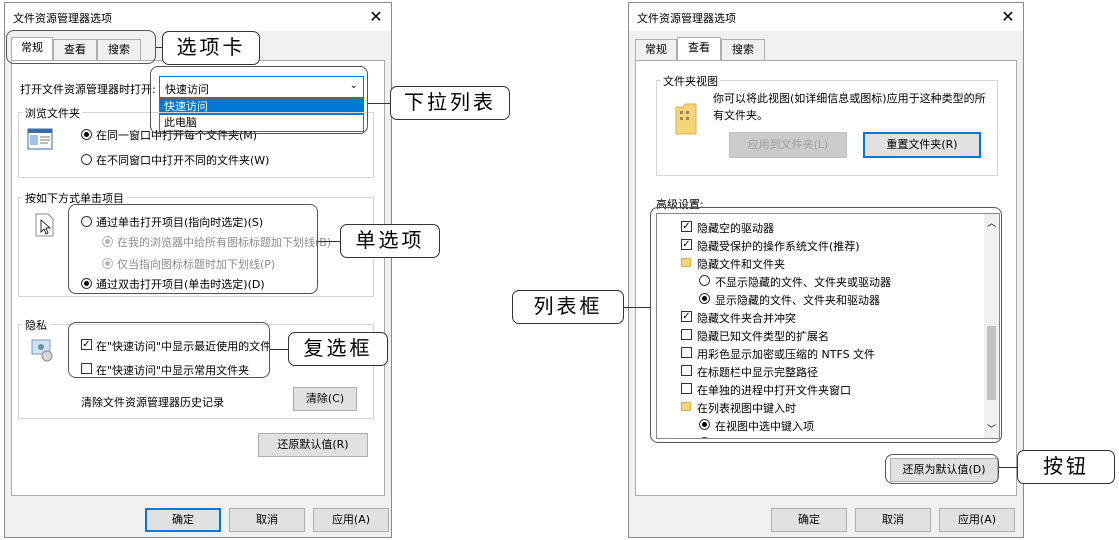  What do you see at coordinates (686, 119) in the screenshot?
I see `folder-view-icon` at bounding box center [686, 119].